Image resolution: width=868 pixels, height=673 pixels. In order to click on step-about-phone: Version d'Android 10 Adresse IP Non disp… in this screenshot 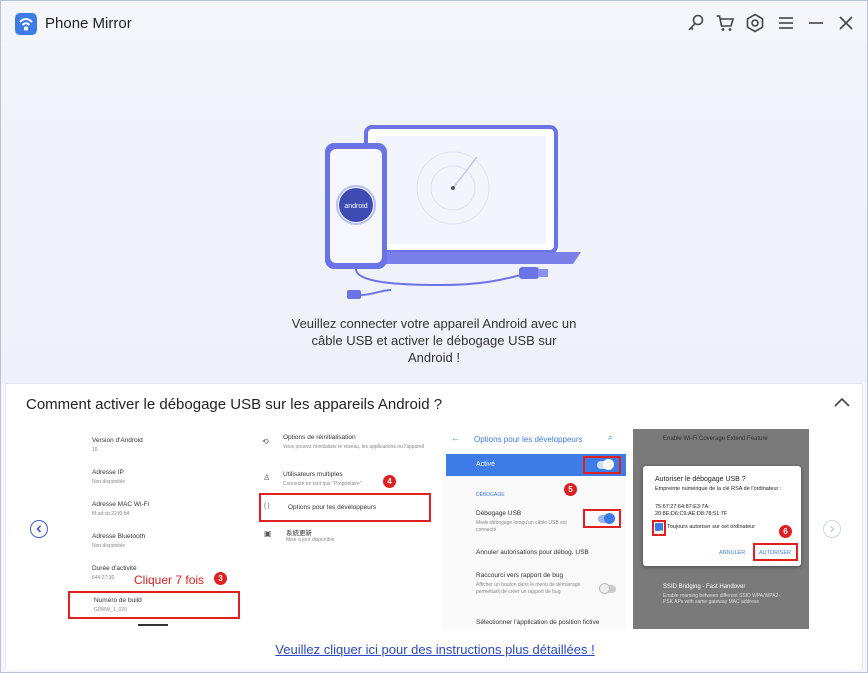, I will do `click(152, 529)`.